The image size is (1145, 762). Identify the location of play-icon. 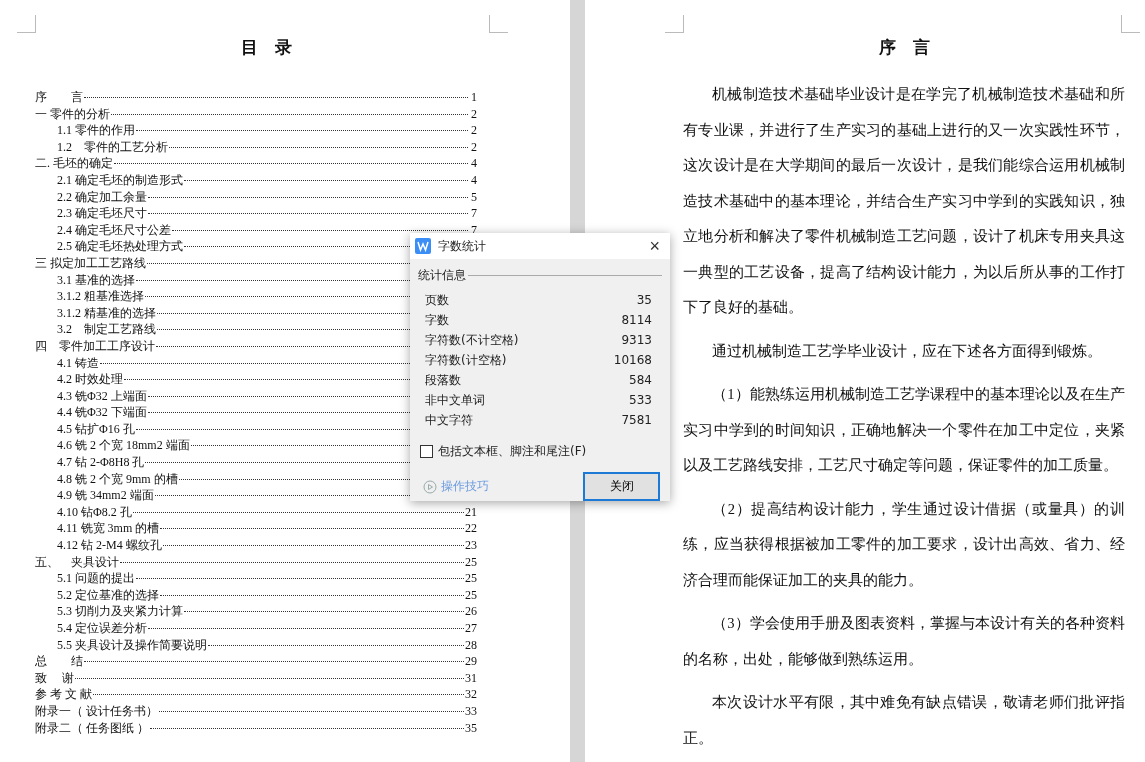
(430, 486).